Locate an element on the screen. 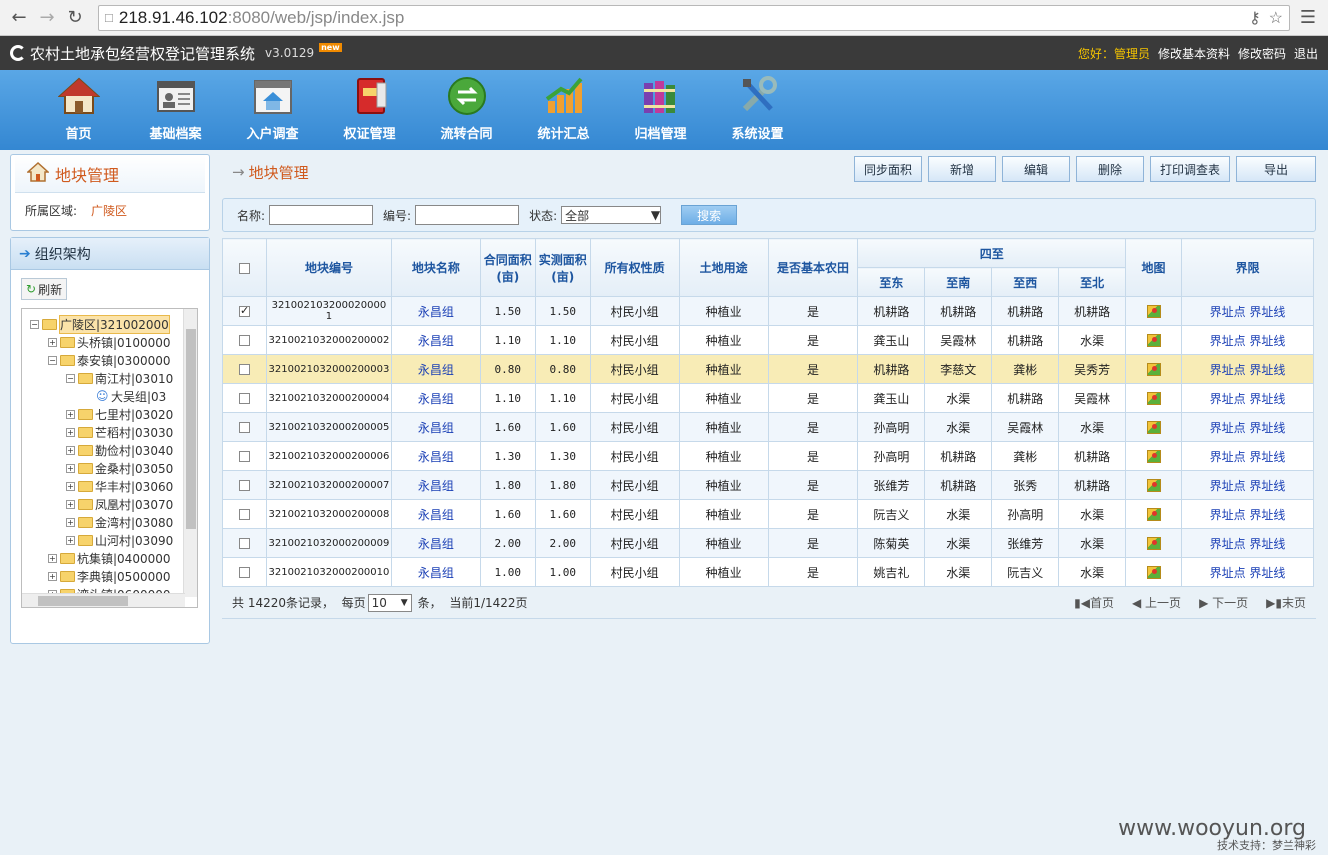 The height and width of the screenshot is (855, 1328). sync-area-button: 同步面积 is located at coordinates (888, 169).